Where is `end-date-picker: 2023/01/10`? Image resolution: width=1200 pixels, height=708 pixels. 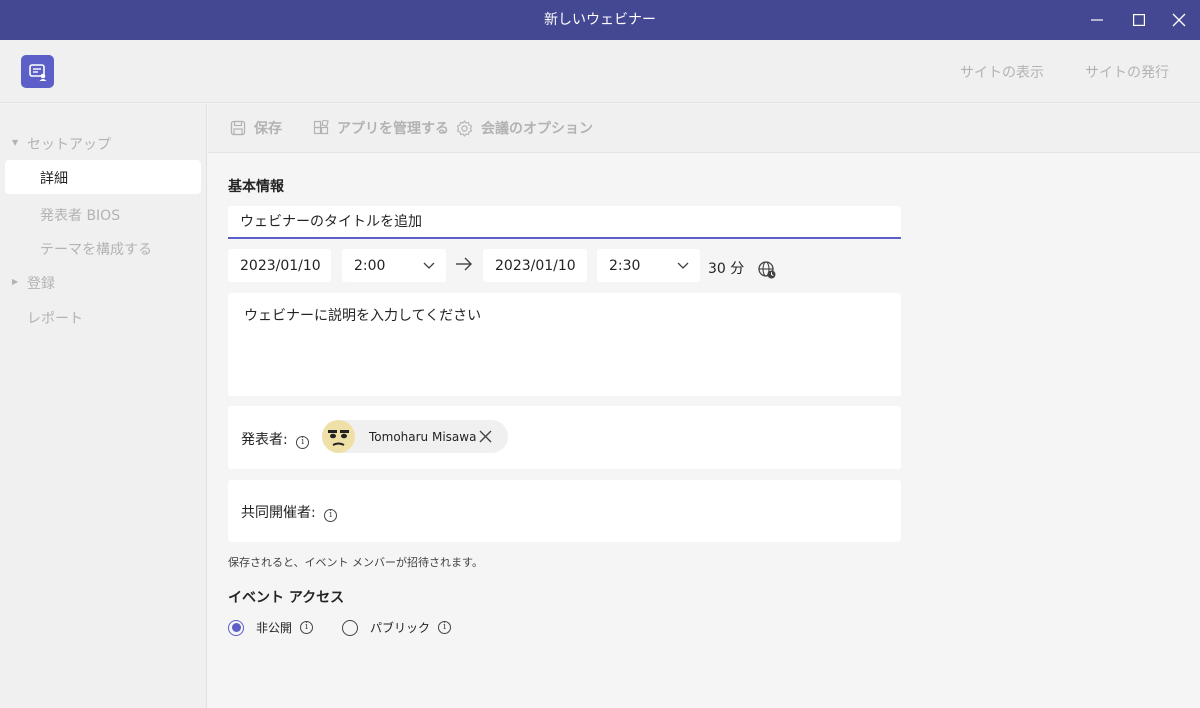 end-date-picker: 2023/01/10 is located at coordinates (535, 265).